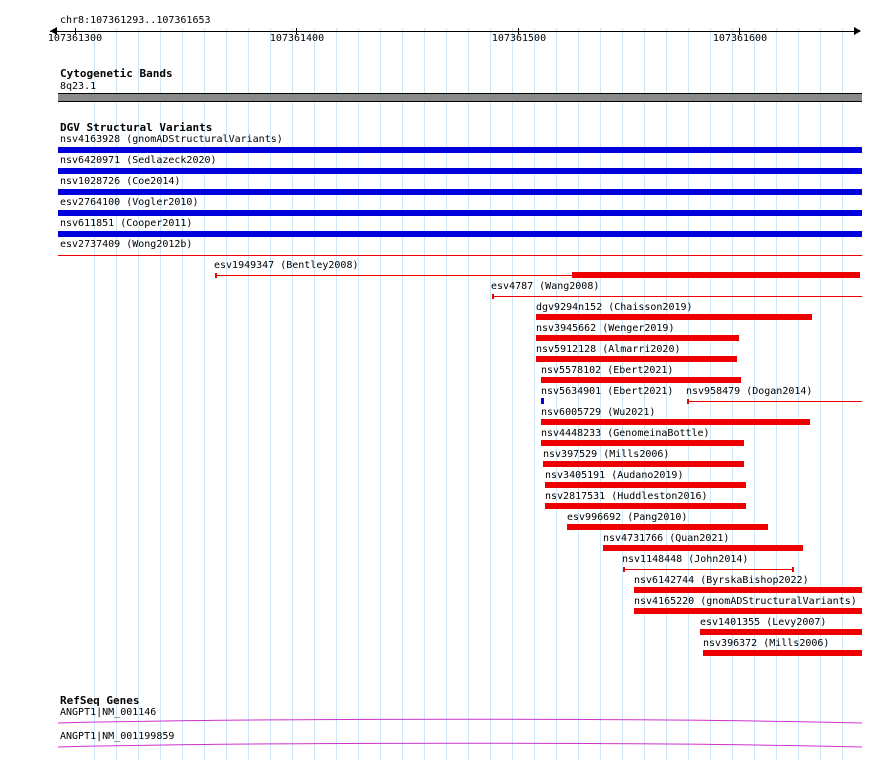 The height and width of the screenshot is (760, 890). Describe the element at coordinates (135, 20) in the screenshot. I see `locus-label: chr8:107361293..107361653` at that location.